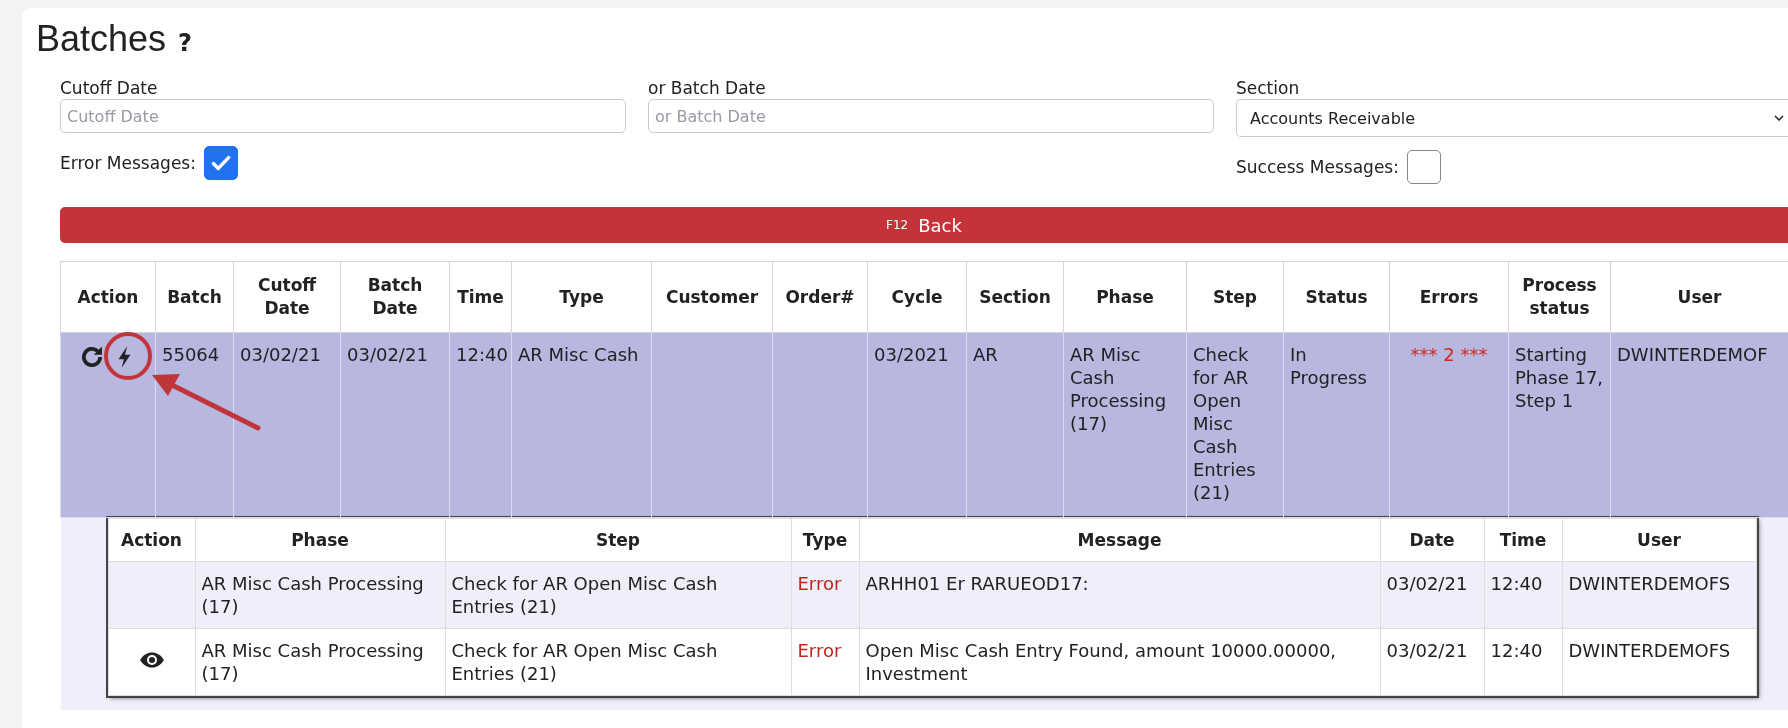  What do you see at coordinates (1268, 88) in the screenshot?
I see `field-label: Section` at bounding box center [1268, 88].